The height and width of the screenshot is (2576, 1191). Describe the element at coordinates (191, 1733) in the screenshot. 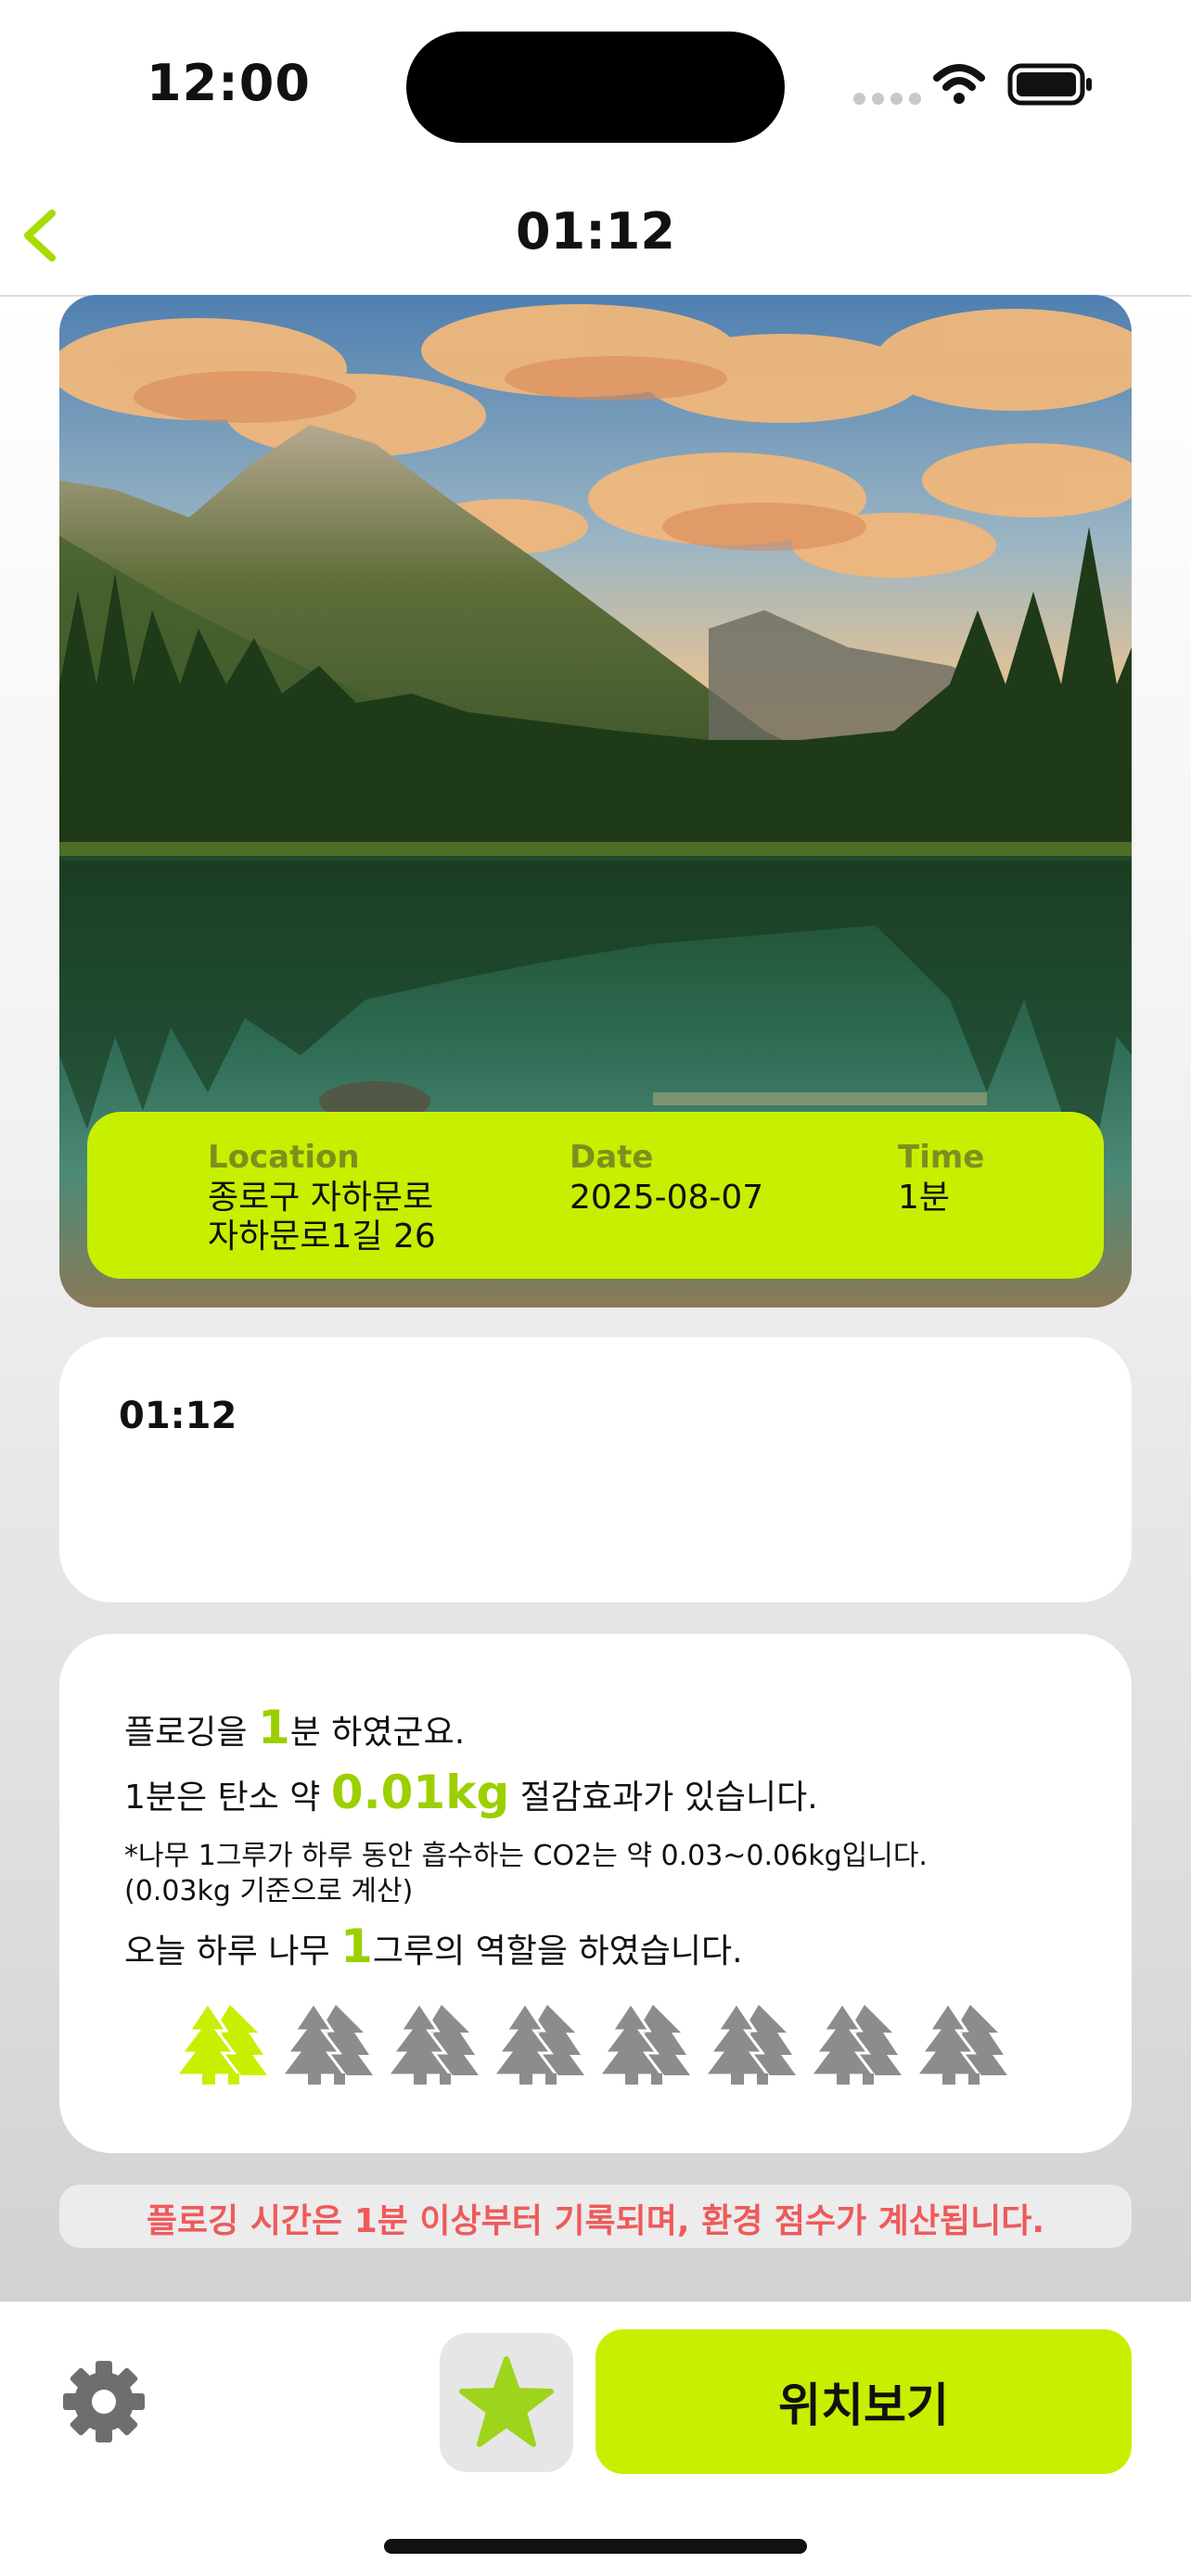

I see `summary-line1-pre: 플로깅을` at that location.